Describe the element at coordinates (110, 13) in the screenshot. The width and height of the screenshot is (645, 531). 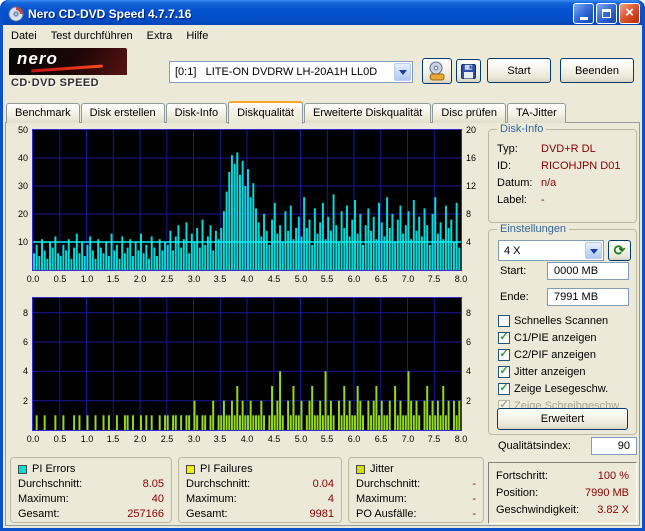
I see `window-title: Nero CD-DVD Speed 4.7.7.16` at that location.